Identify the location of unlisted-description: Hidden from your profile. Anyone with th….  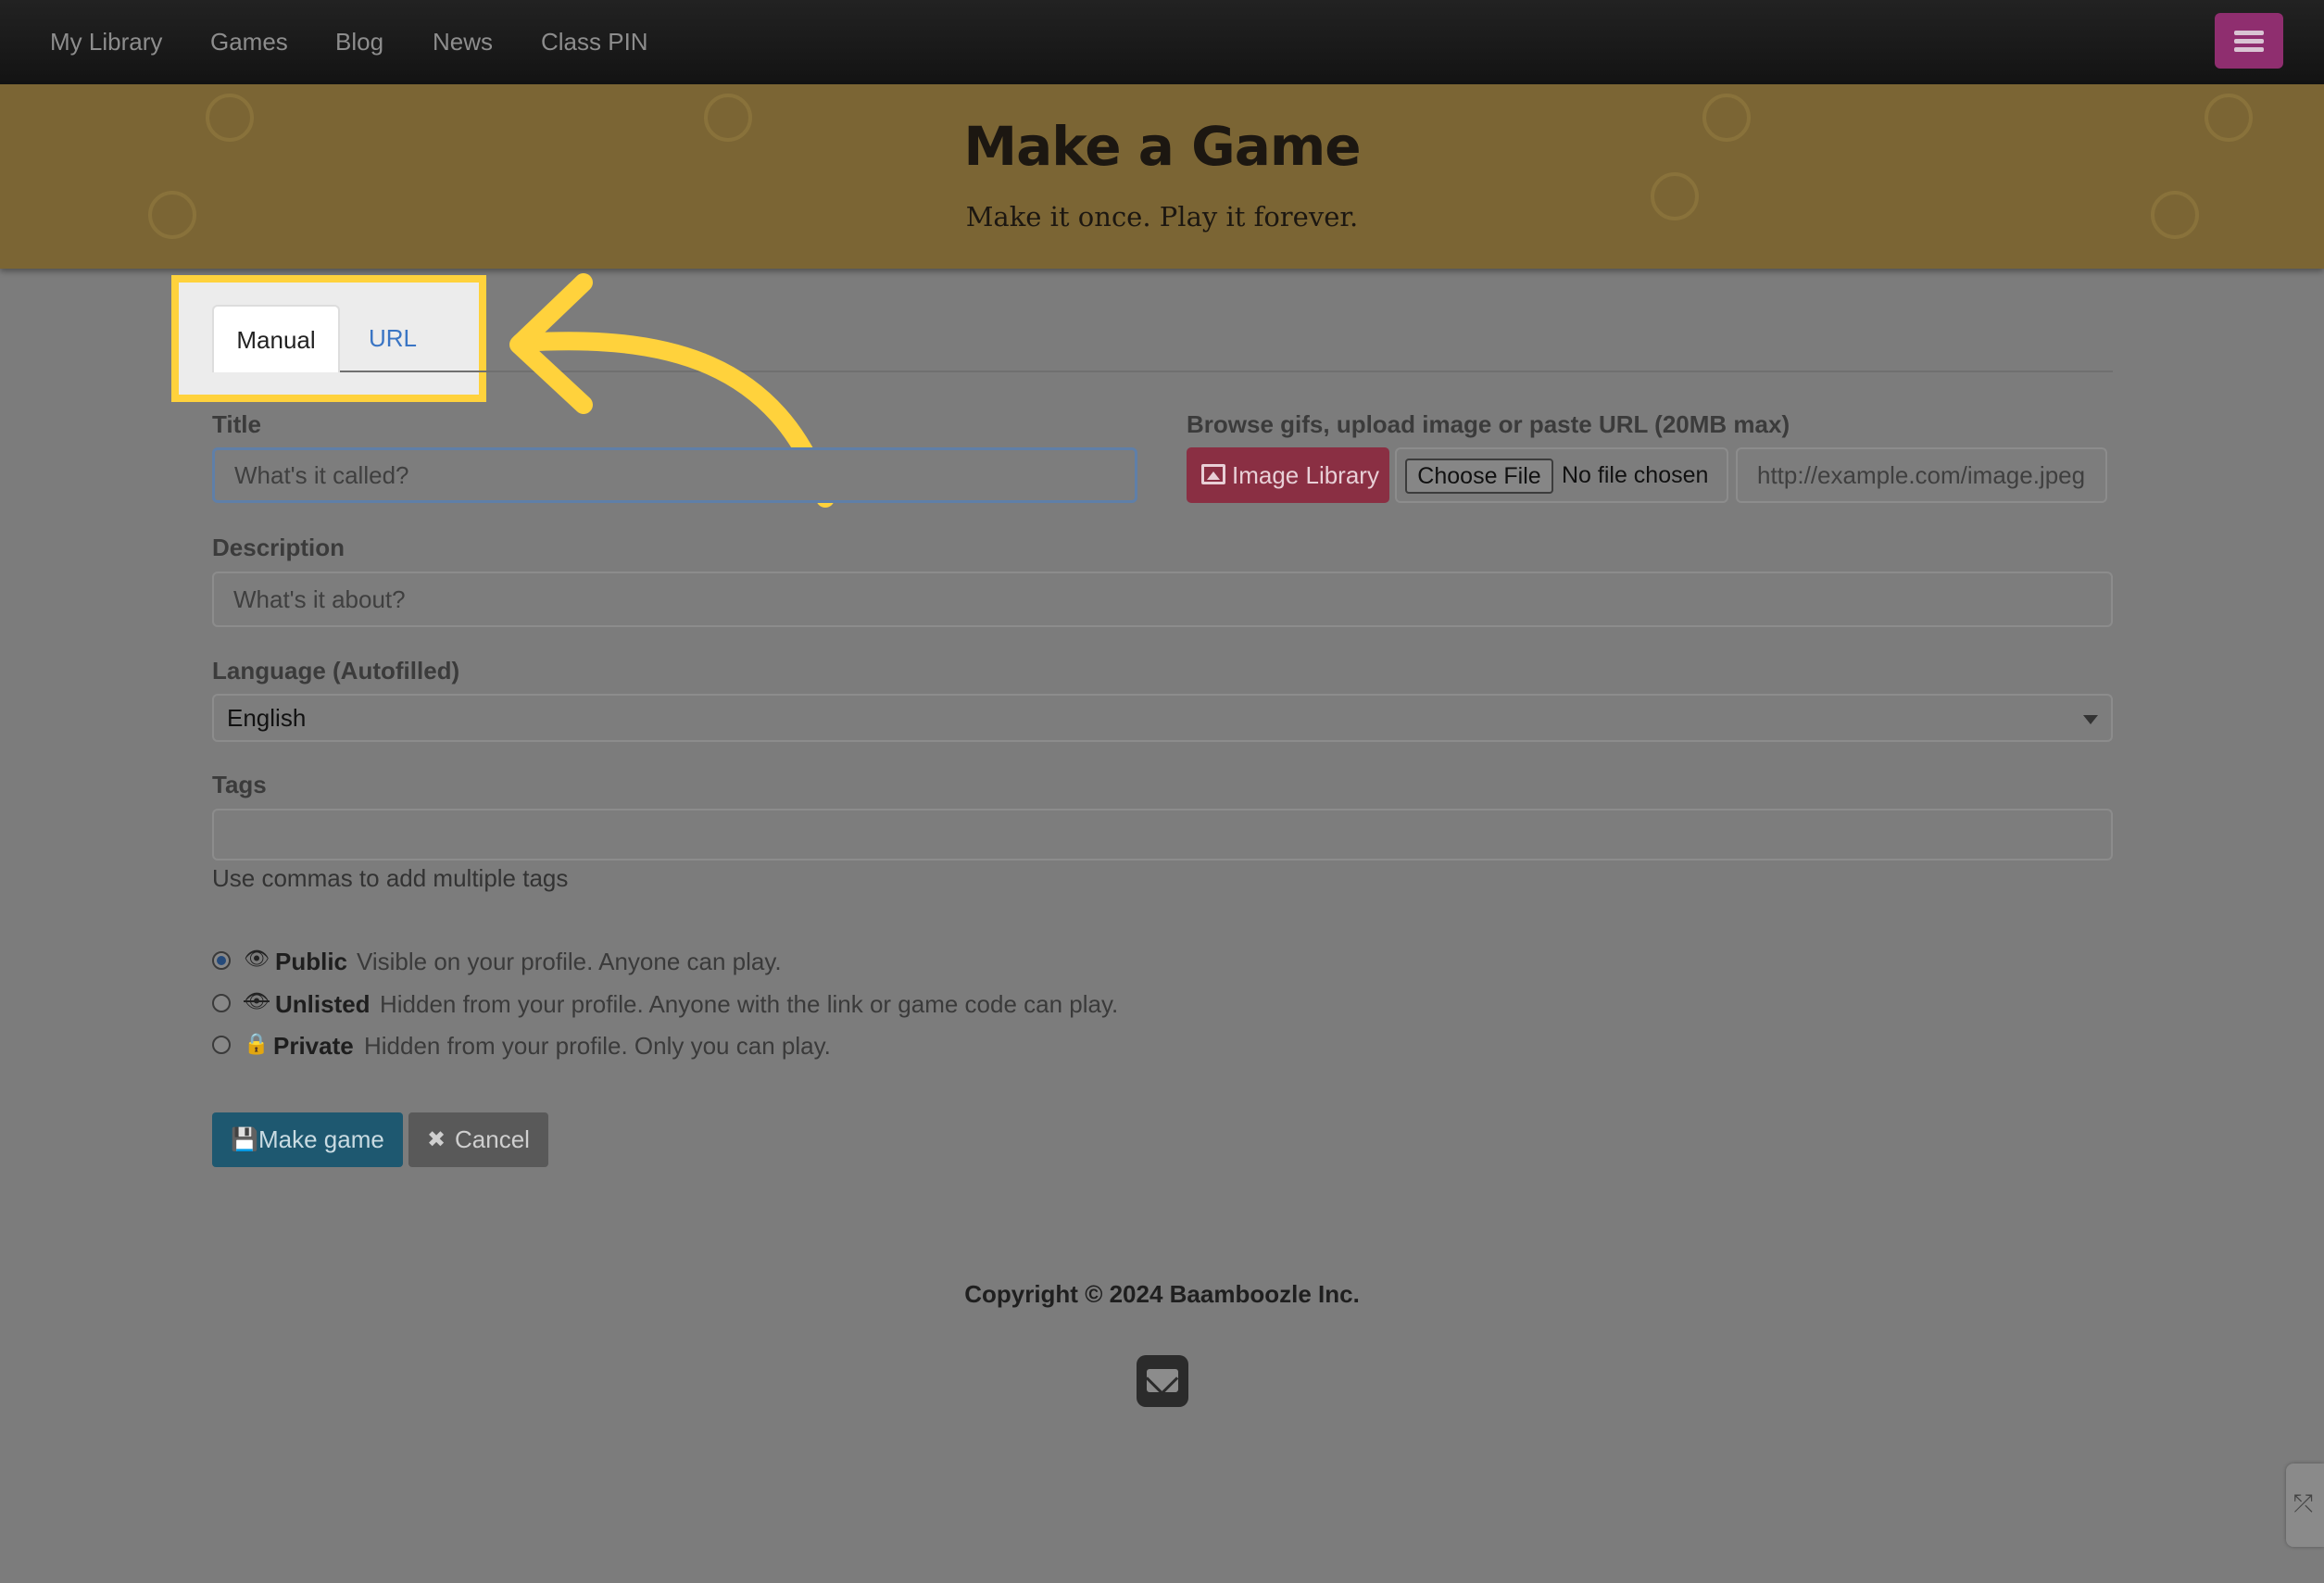
(750, 1004).